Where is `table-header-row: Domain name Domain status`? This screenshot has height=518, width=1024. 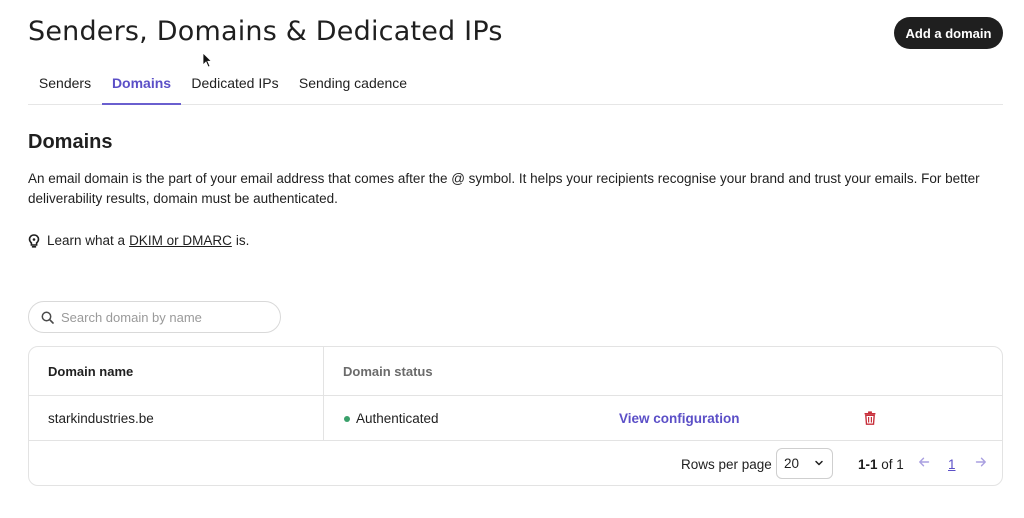
table-header-row: Domain name Domain status is located at coordinates (515, 371).